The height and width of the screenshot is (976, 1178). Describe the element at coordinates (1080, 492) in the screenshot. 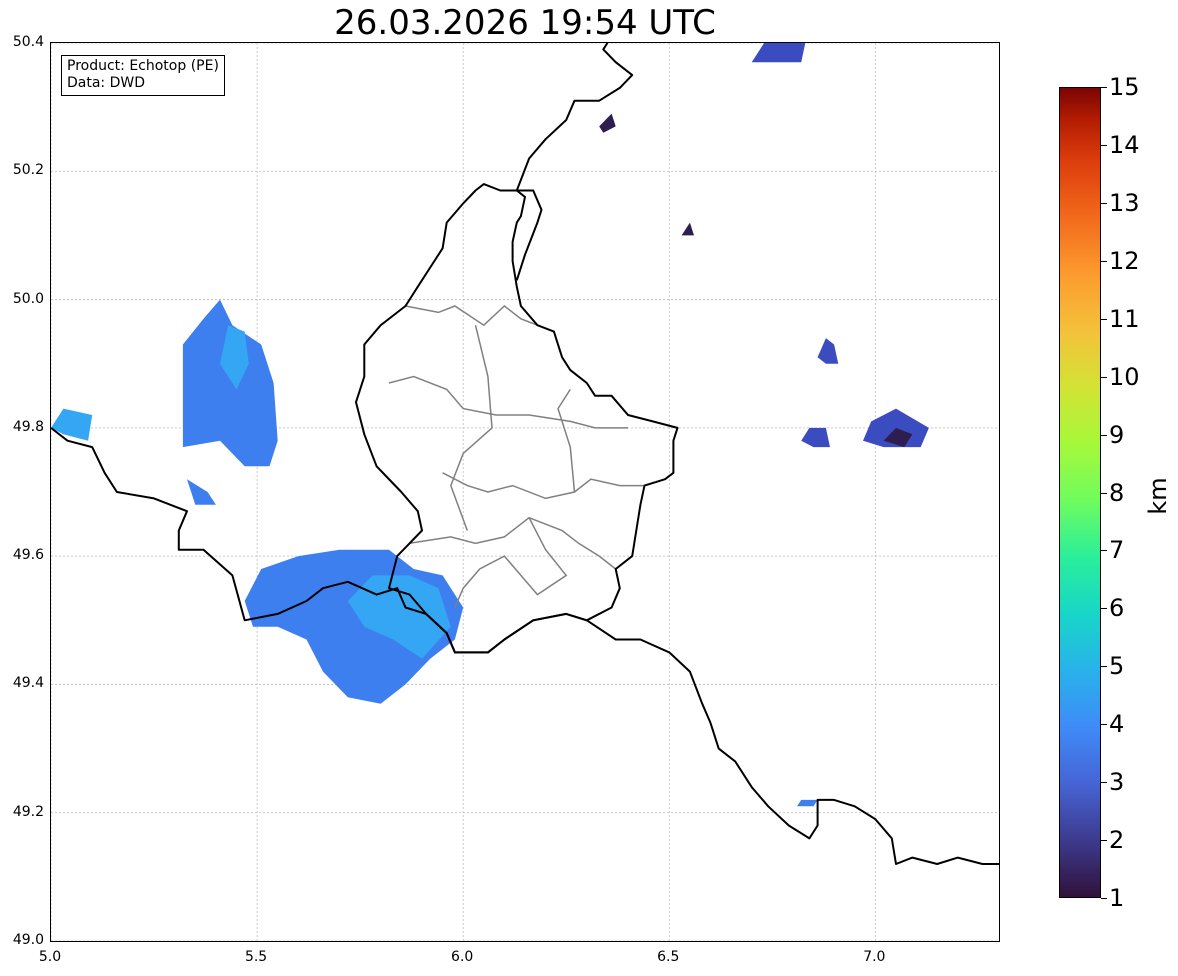

I see `colorbar` at that location.